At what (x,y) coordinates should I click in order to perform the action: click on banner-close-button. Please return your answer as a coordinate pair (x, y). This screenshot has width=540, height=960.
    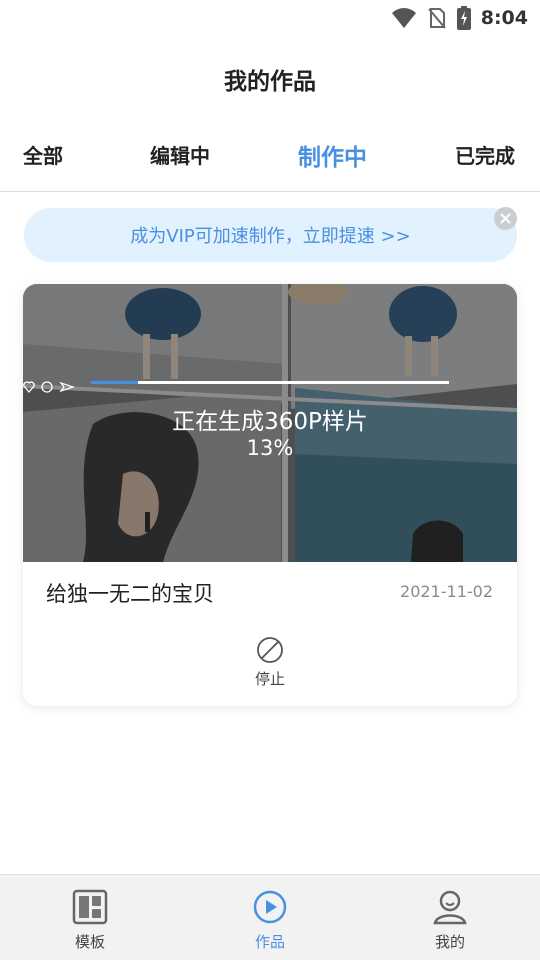
    Looking at the image, I should click on (505, 218).